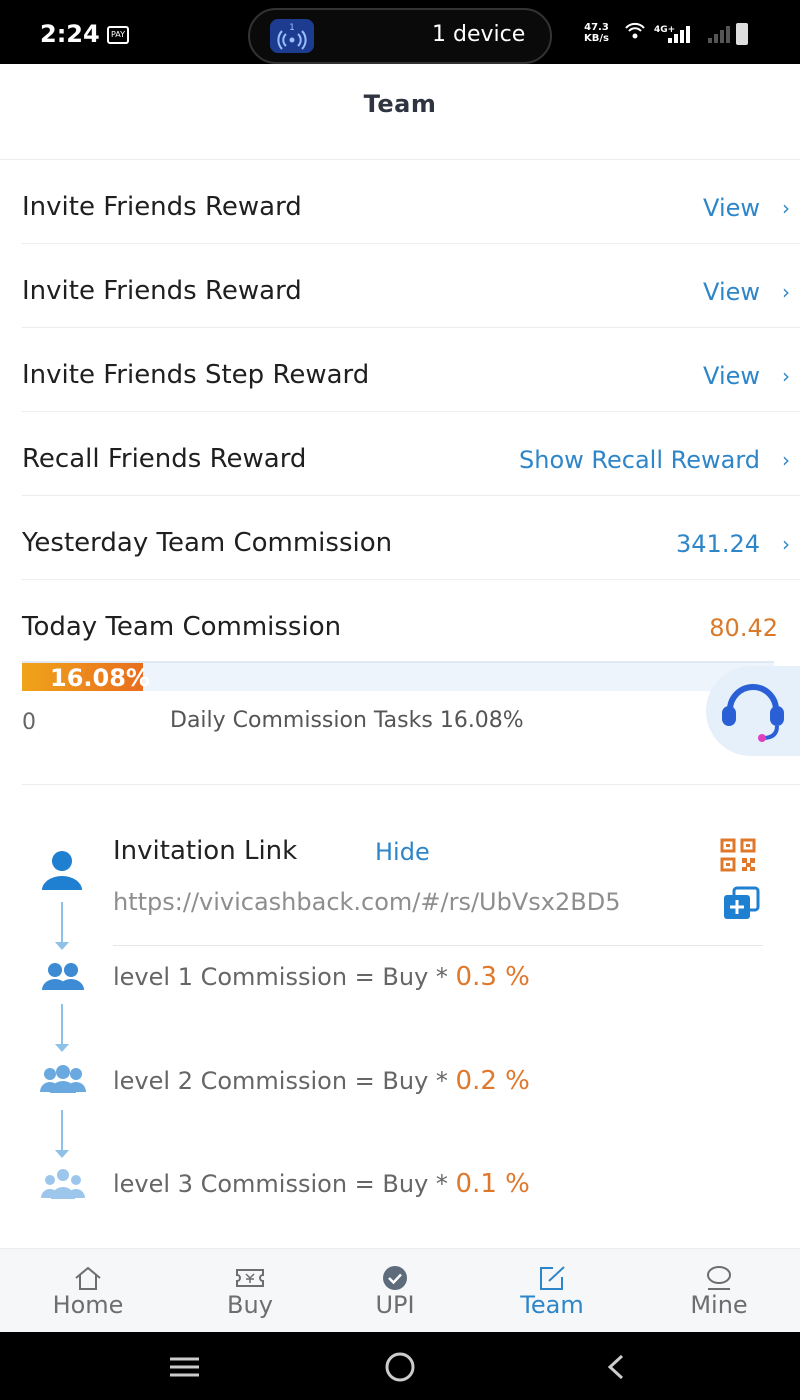 Image resolution: width=800 pixels, height=1400 pixels. I want to click on status-bar: 2:24 PAY 1 1 device 47.3 KB/s 4G+, so click(400, 32).